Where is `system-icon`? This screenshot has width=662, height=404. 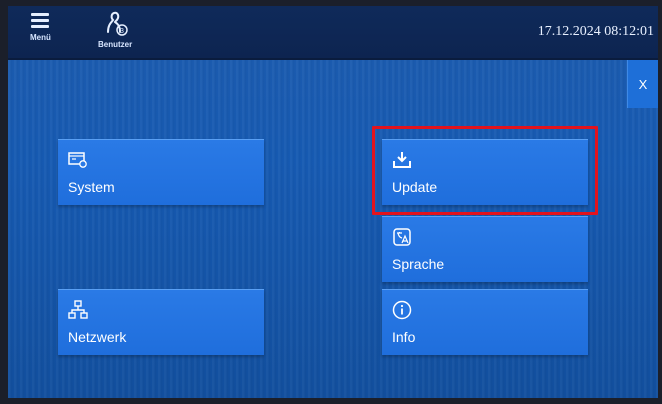 system-icon is located at coordinates (77, 160).